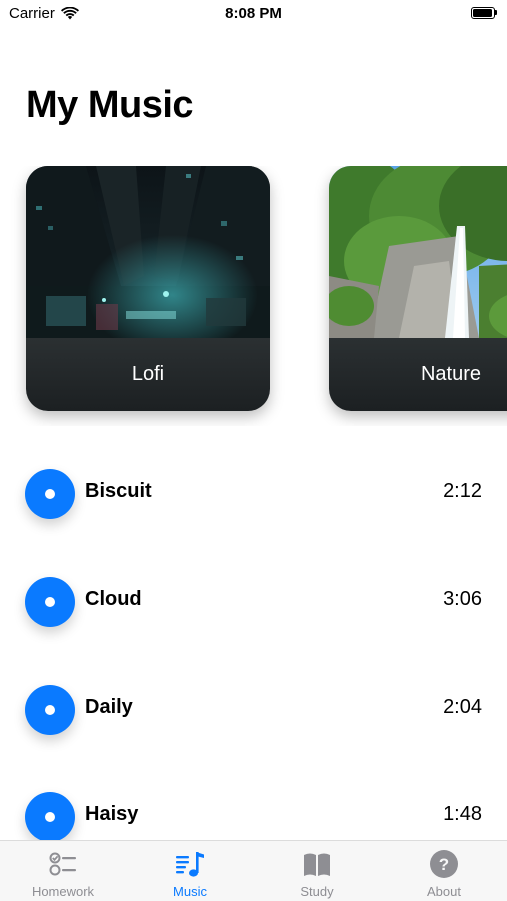 The height and width of the screenshot is (901, 507). Describe the element at coordinates (418, 252) in the screenshot. I see `nature-waterfall-artwork` at that location.